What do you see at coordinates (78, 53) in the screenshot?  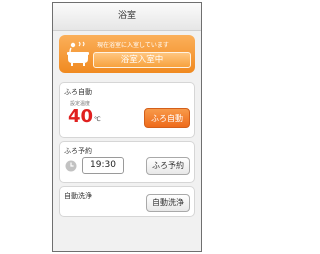 I see `bathtub-icon` at bounding box center [78, 53].